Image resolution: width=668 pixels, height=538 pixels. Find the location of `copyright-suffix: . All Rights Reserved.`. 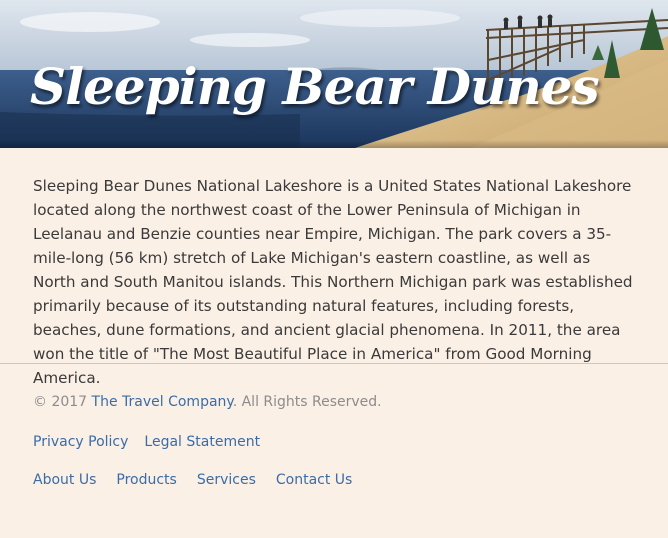

copyright-suffix: . All Rights Reserved. is located at coordinates (307, 402).